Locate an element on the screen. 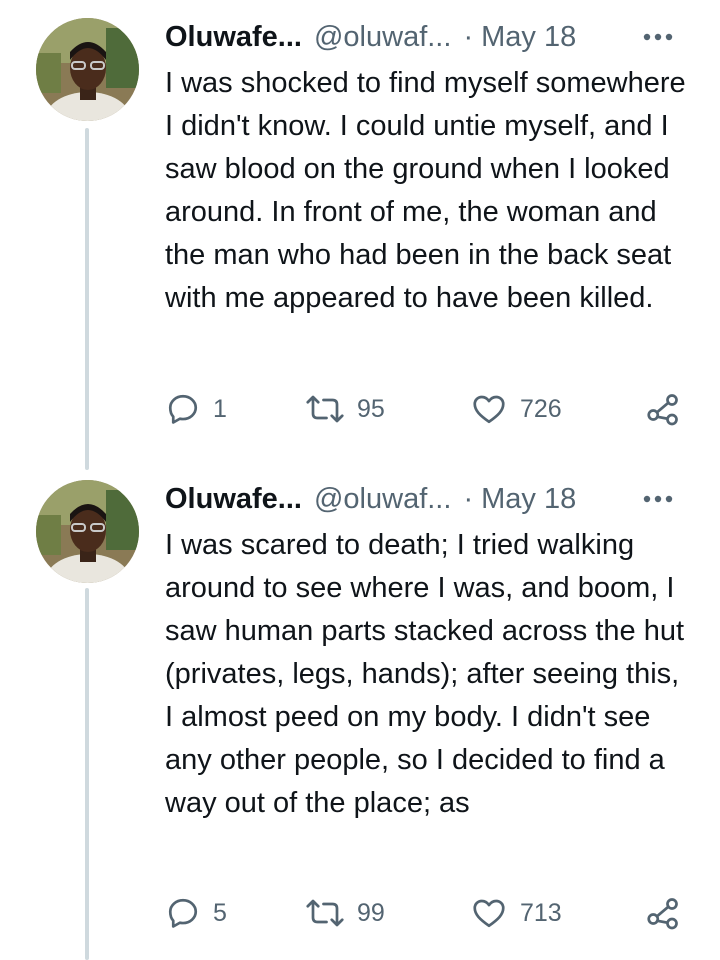 The width and height of the screenshot is (720, 960). retweet-count: 99 is located at coordinates (371, 912).